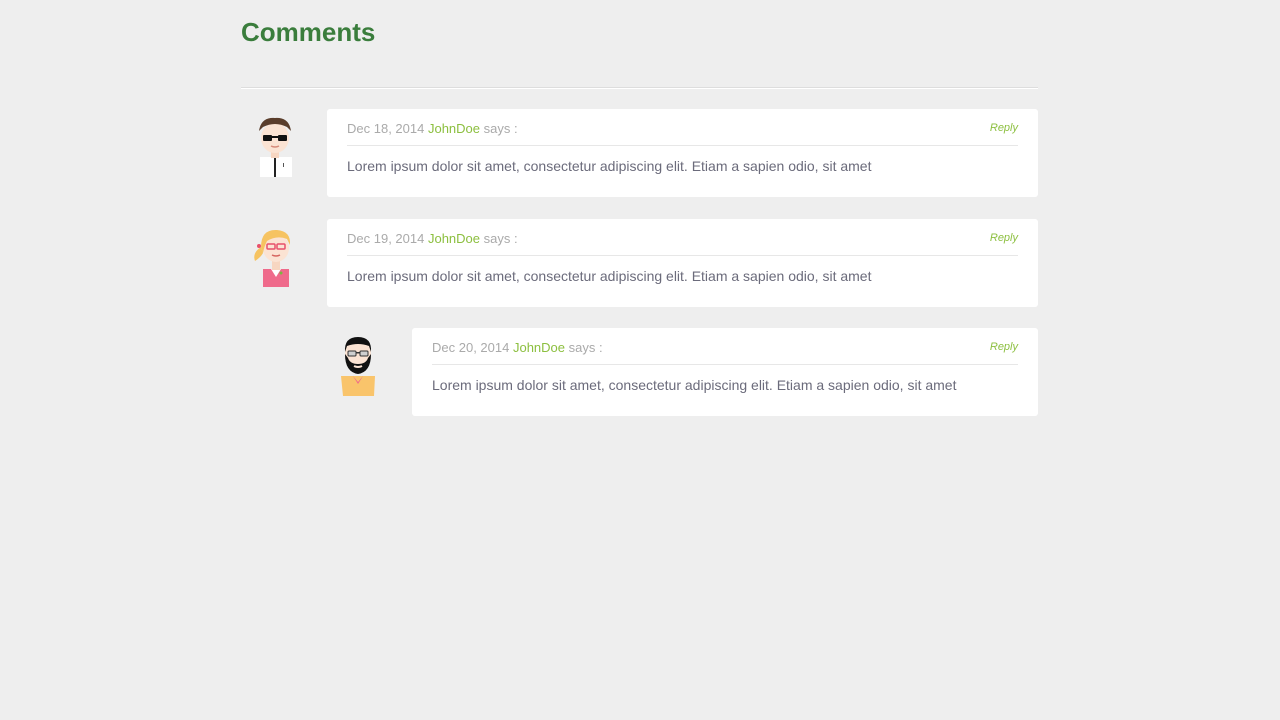 The height and width of the screenshot is (720, 1280). What do you see at coordinates (682, 133) in the screenshot?
I see `comment-meta: Dec 18, 2014 JohnDoe says : Reply` at bounding box center [682, 133].